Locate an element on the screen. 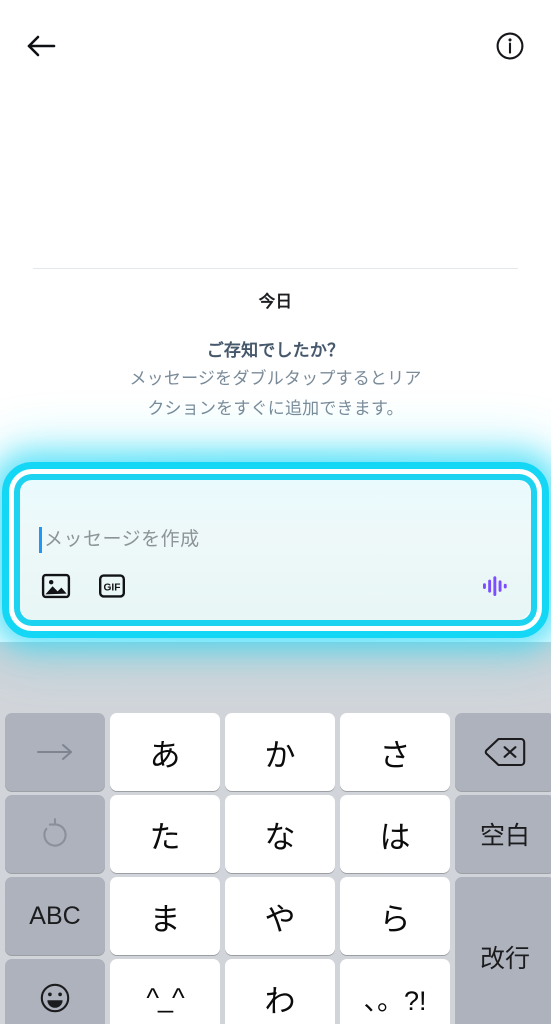 Image resolution: width=551 pixels, height=1024 pixels. message-input-row: メッセージを作成 is located at coordinates (275, 540).